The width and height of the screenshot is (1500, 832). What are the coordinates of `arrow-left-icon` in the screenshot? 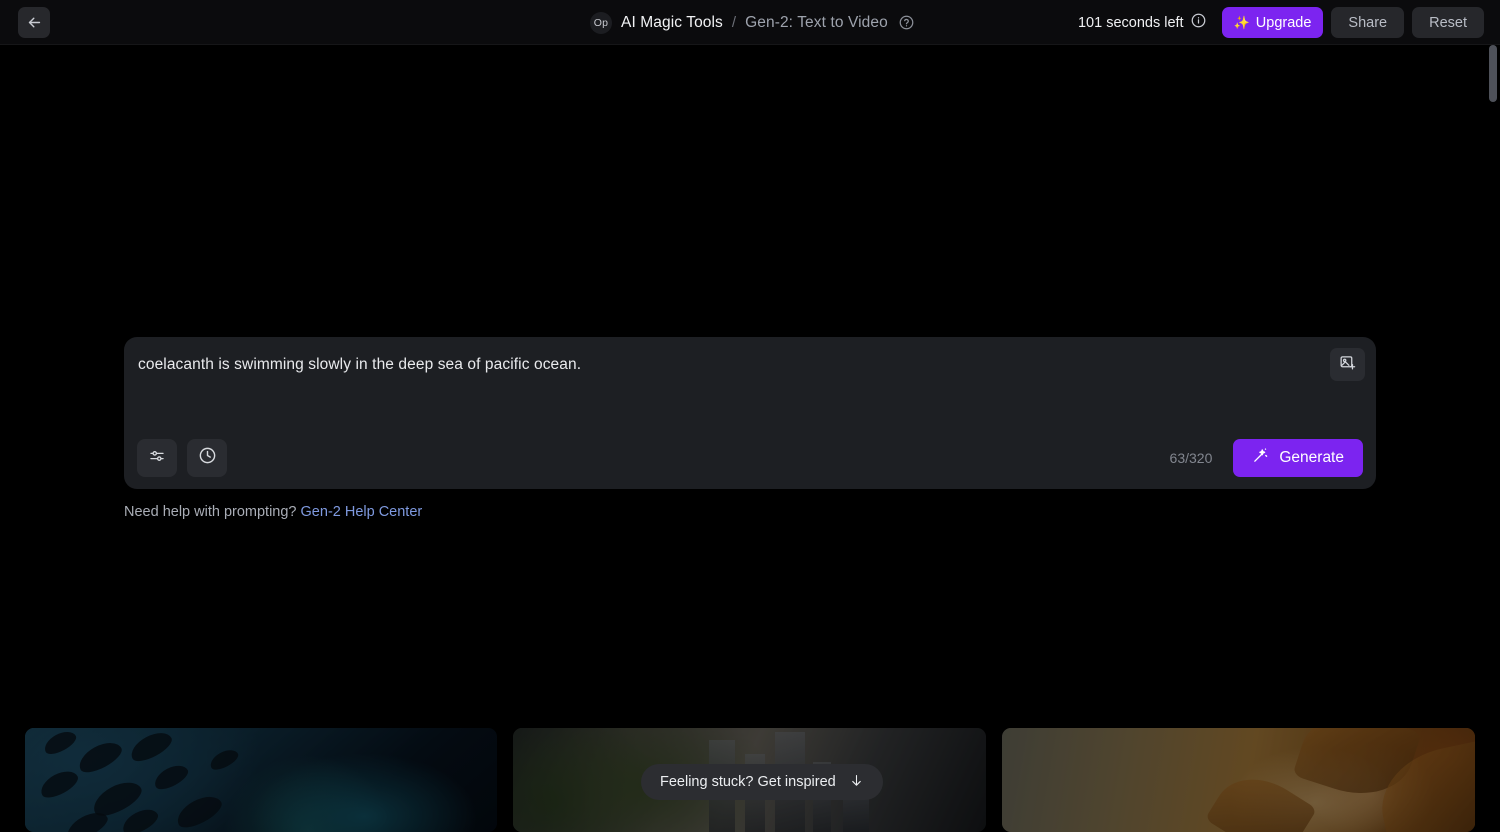 It's located at (34, 22).